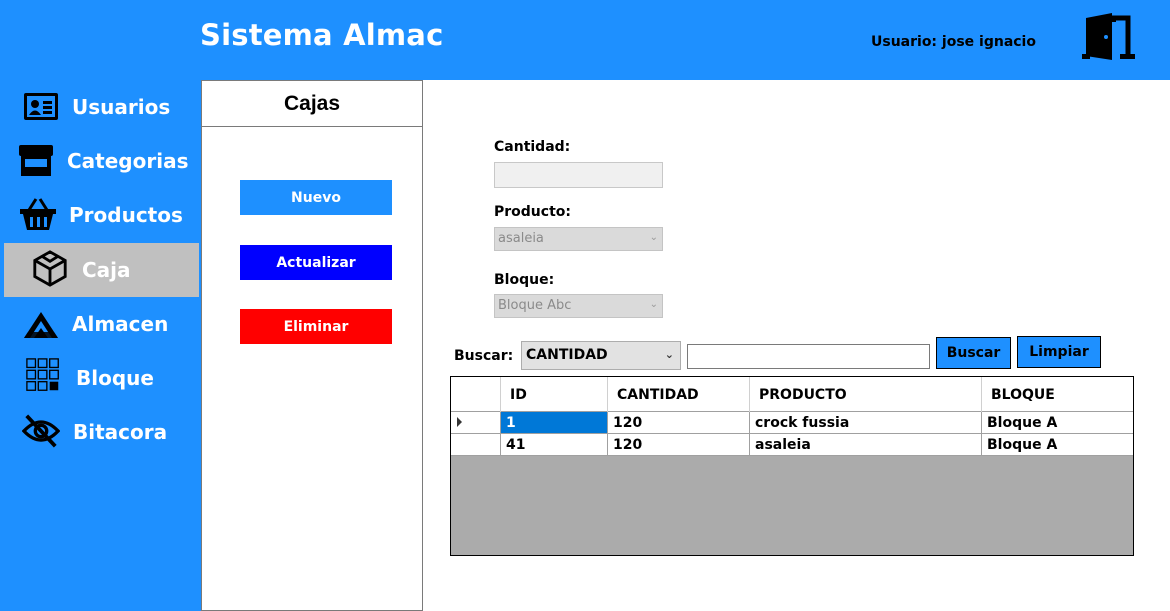 This screenshot has width=1170, height=611. I want to click on cell-producto: crock fussia, so click(866, 422).